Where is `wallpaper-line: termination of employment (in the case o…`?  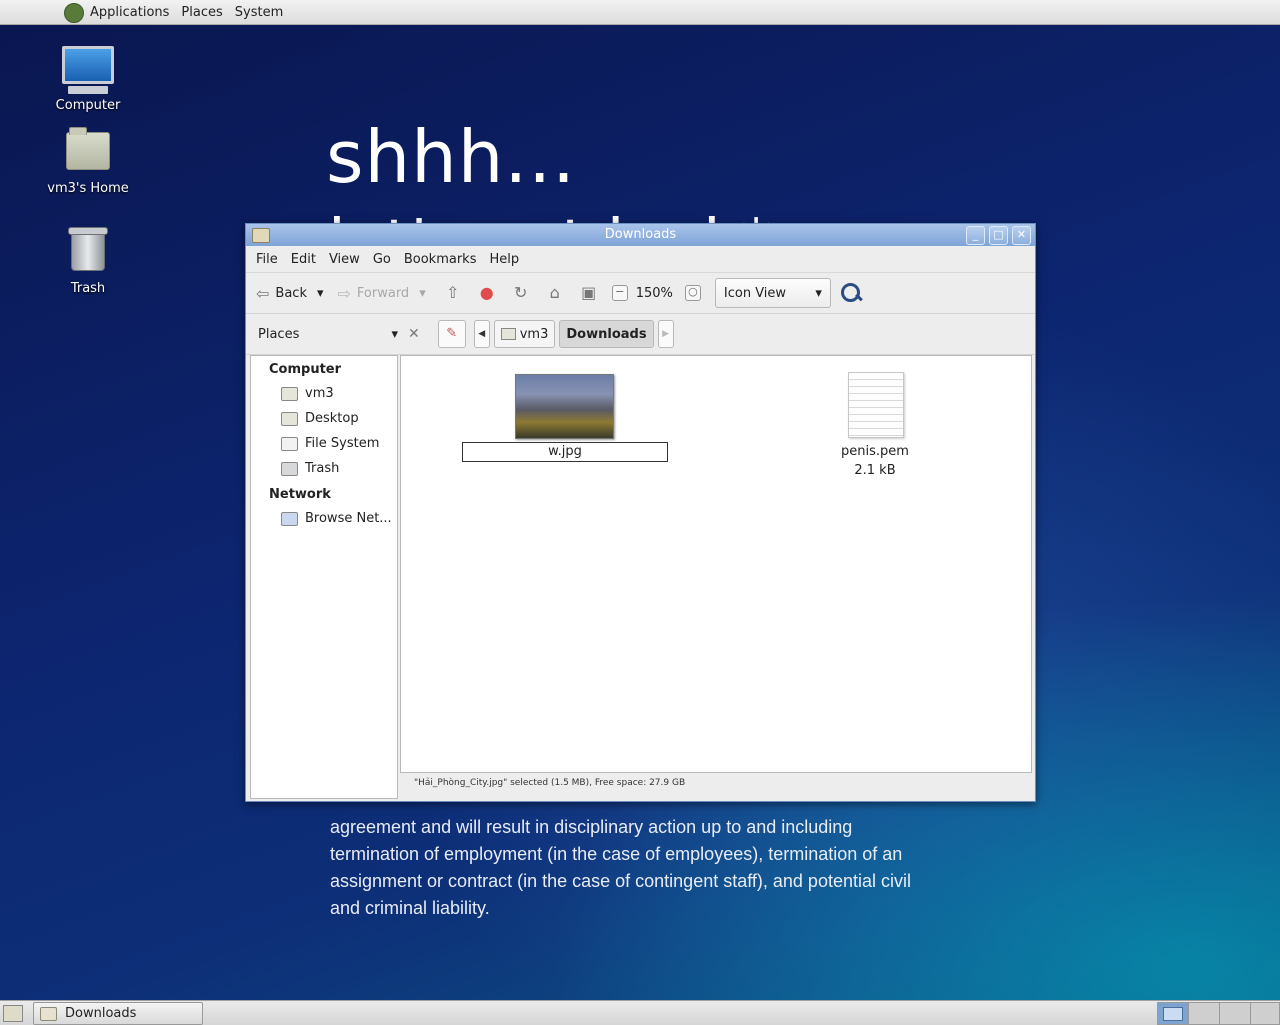
wallpaper-line: termination of employment (in the case o… is located at coordinates (616, 854).